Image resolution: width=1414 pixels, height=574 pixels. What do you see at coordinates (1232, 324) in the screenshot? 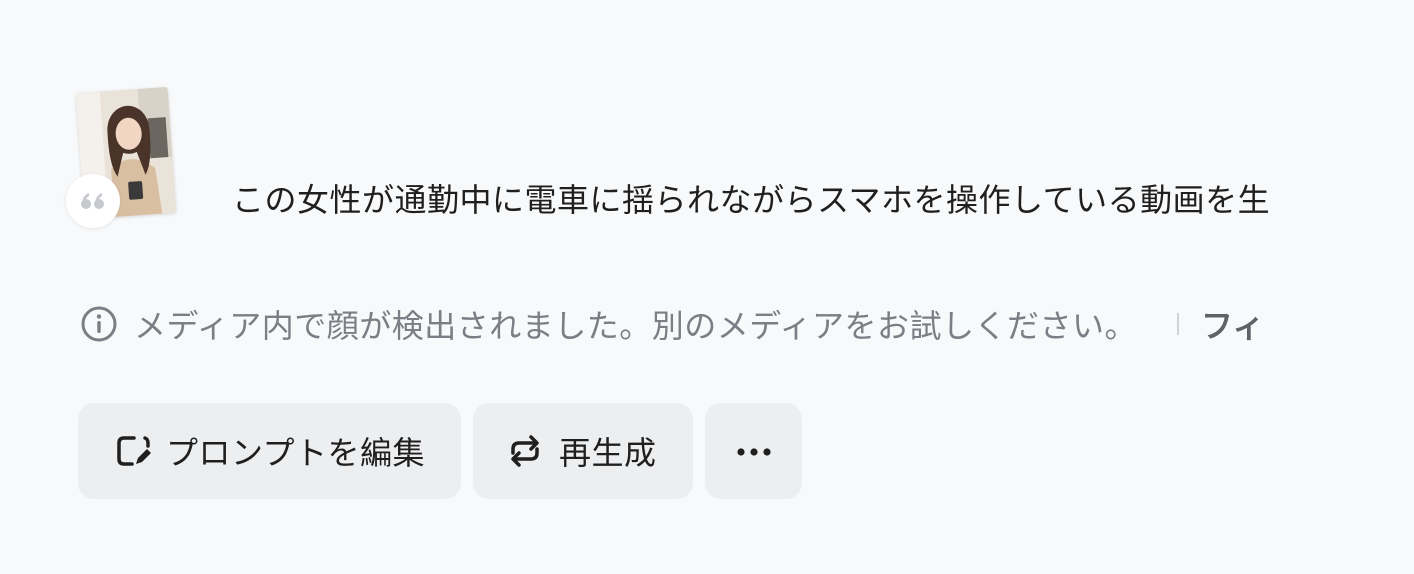
I see `notice-link: フィ` at bounding box center [1232, 324].